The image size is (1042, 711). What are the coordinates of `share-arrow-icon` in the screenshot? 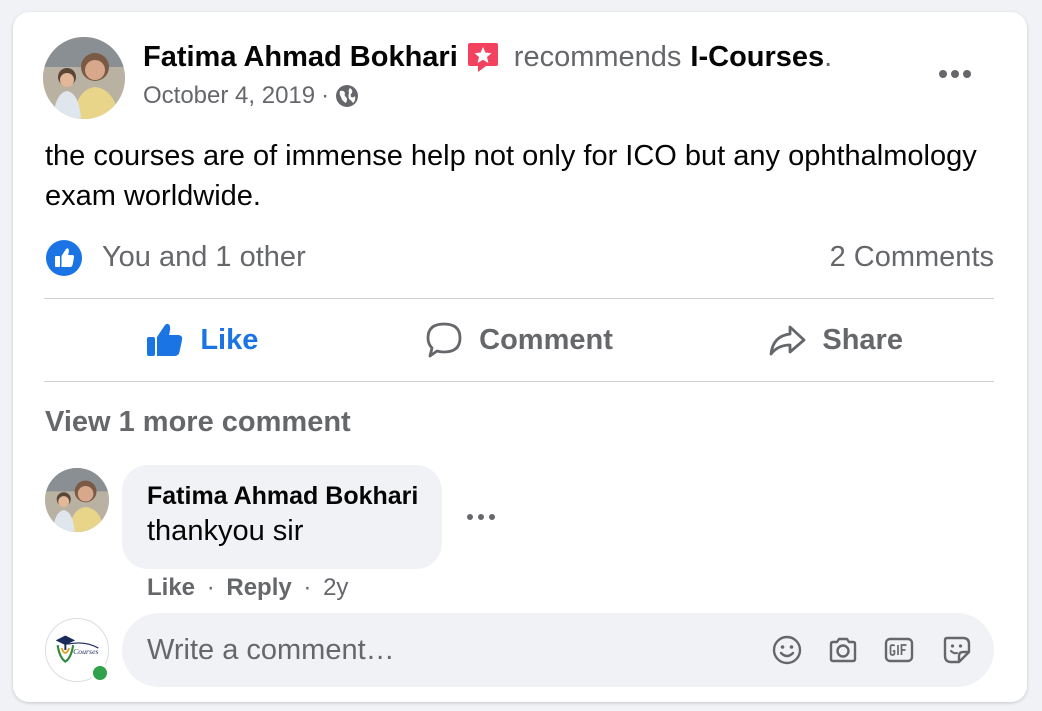 It's located at (787, 340).